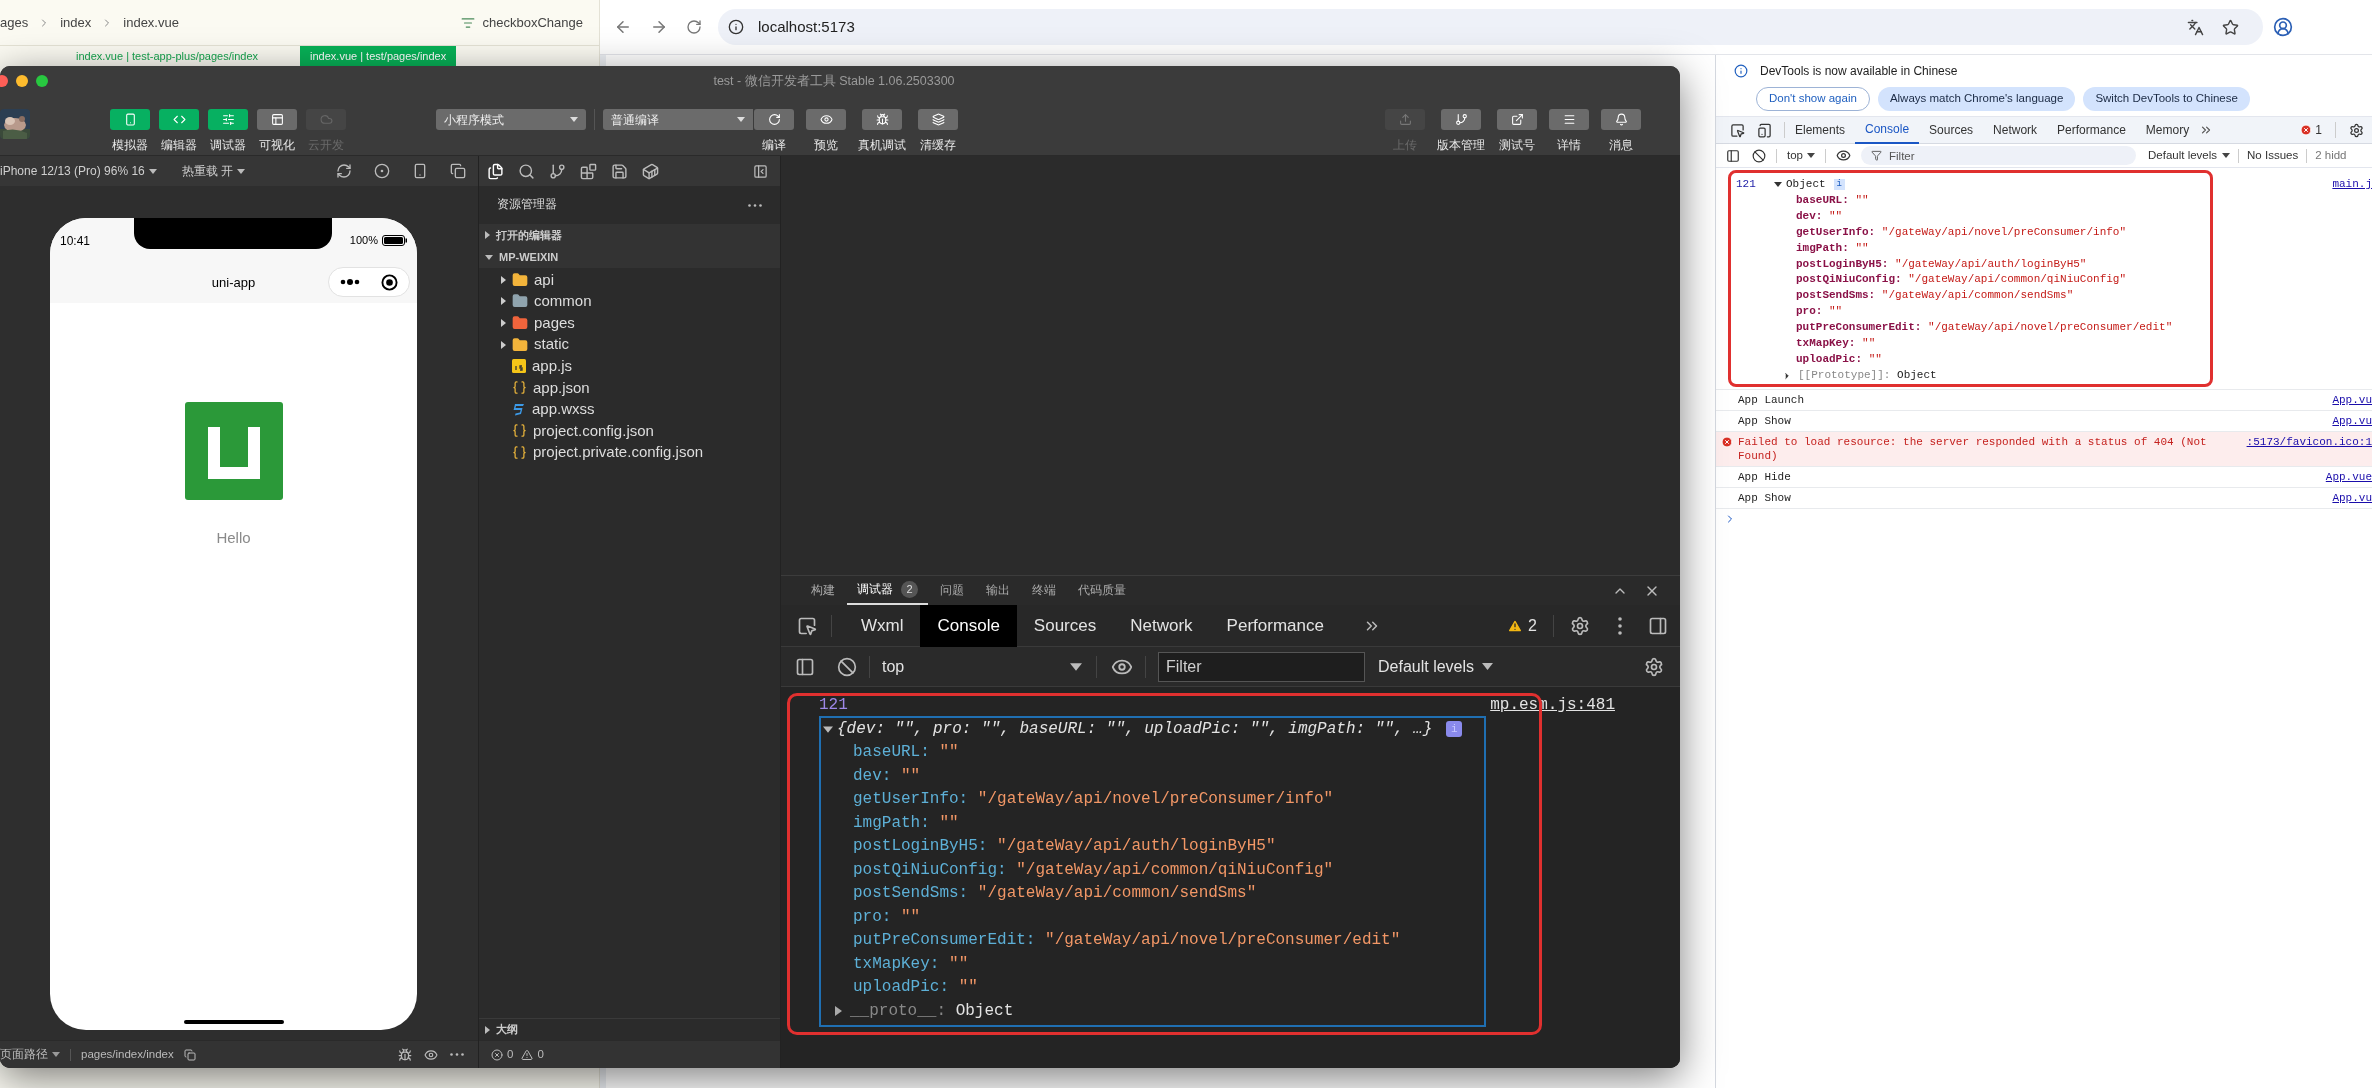 The height and width of the screenshot is (1088, 2372). Describe the element at coordinates (2283, 27) in the screenshot. I see `profile-icon` at that location.